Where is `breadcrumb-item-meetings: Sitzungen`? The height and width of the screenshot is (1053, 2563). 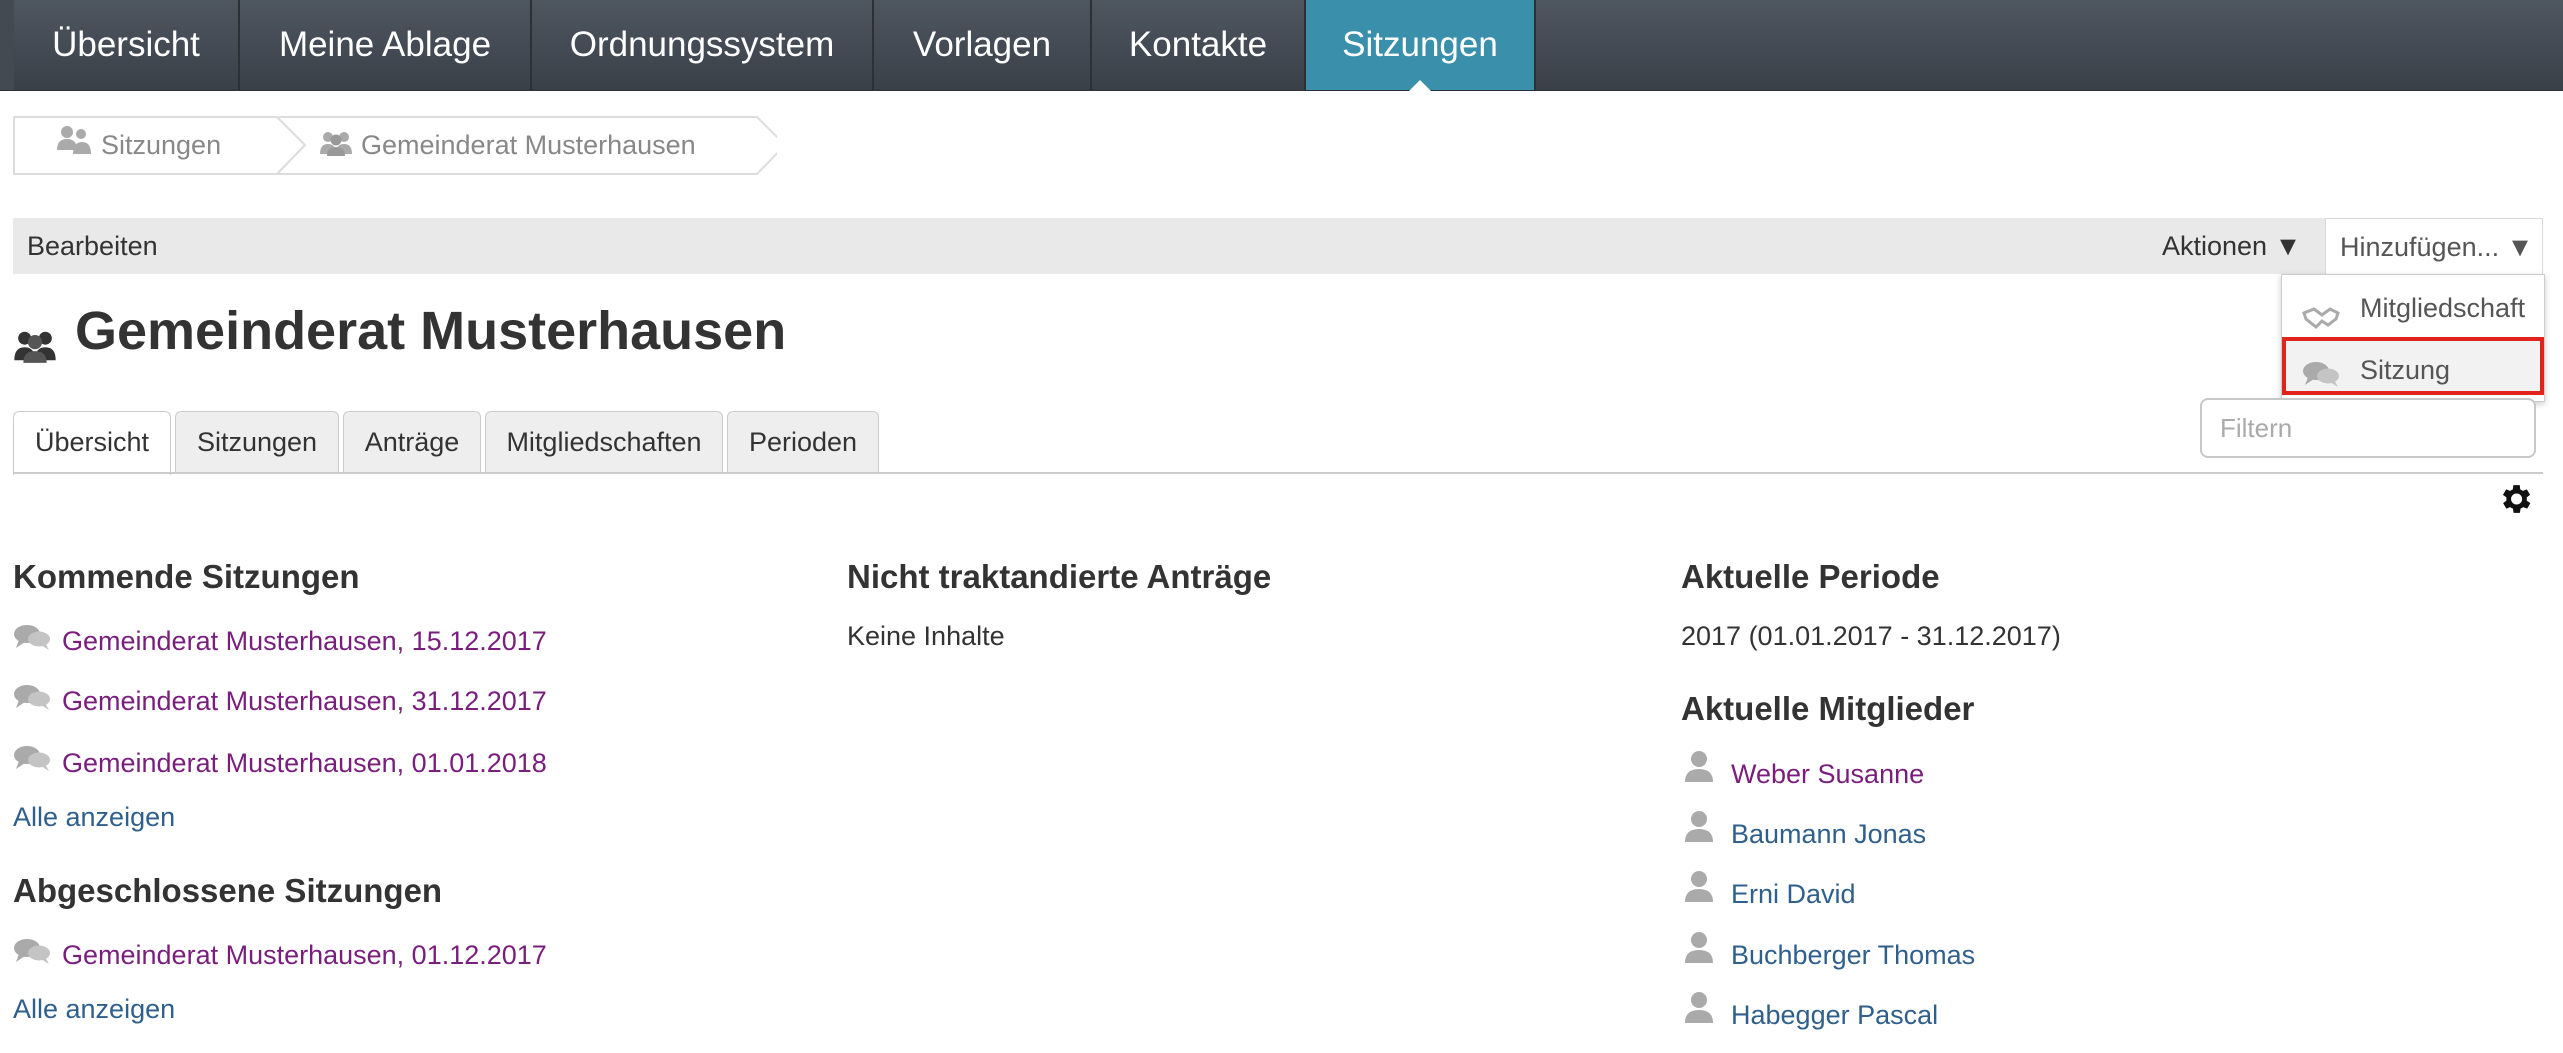 breadcrumb-item-meetings: Sitzungen is located at coordinates (138, 145).